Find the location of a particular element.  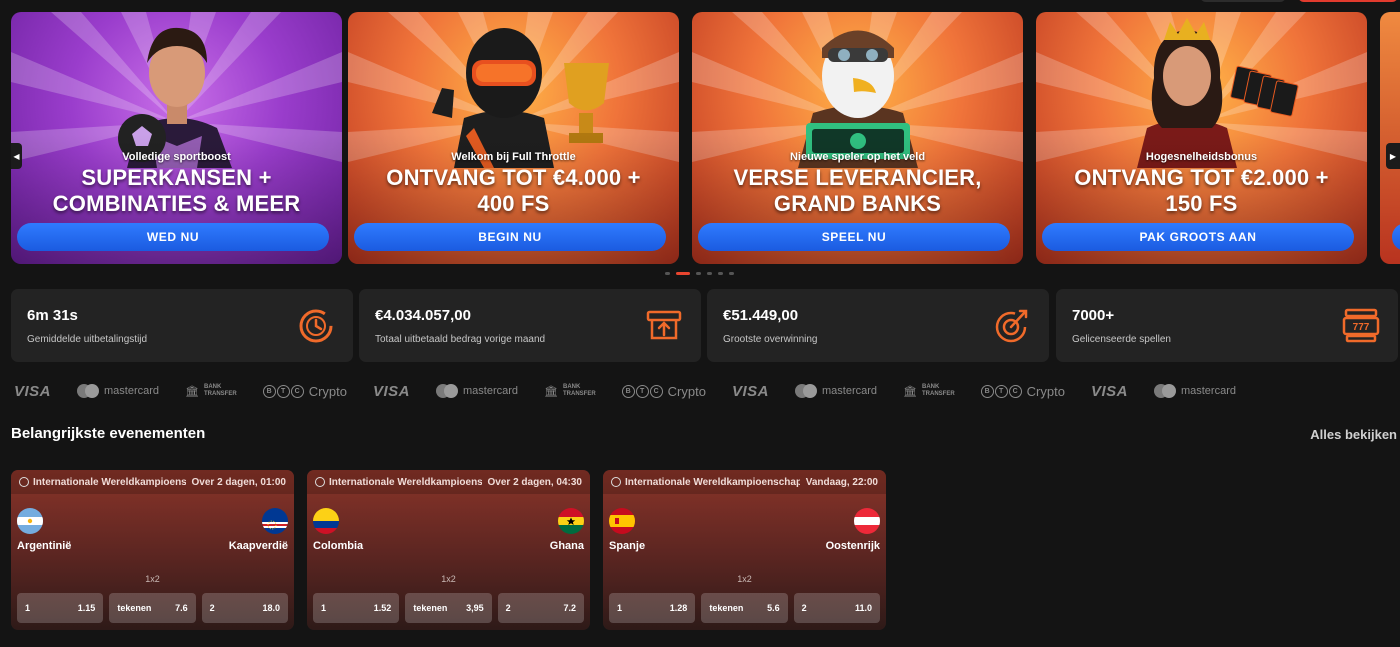

chevron-right-icon: ▶ is located at coordinates (1393, 156).